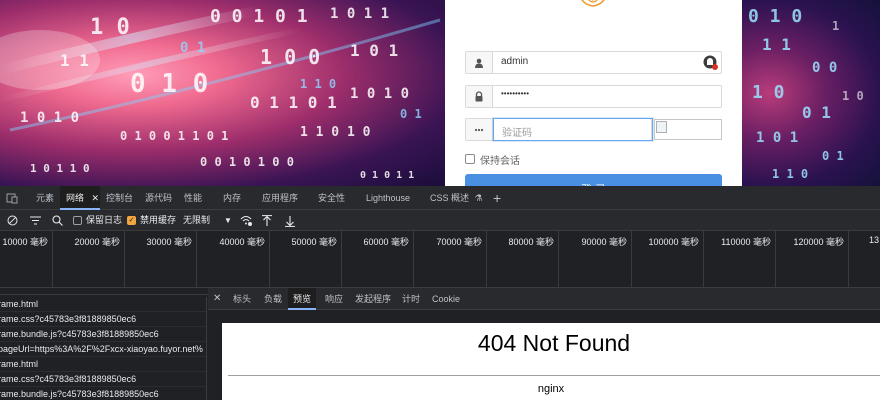 The height and width of the screenshot is (400, 880). I want to click on captcha-image, so click(688, 129).